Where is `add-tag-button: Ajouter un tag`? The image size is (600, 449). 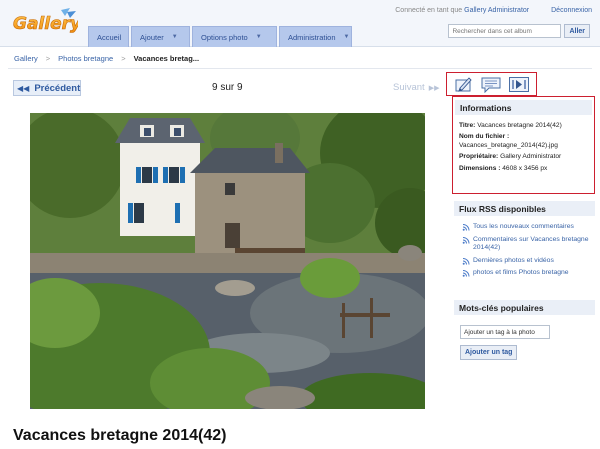
add-tag-button: Ajouter un tag is located at coordinates (489, 352).